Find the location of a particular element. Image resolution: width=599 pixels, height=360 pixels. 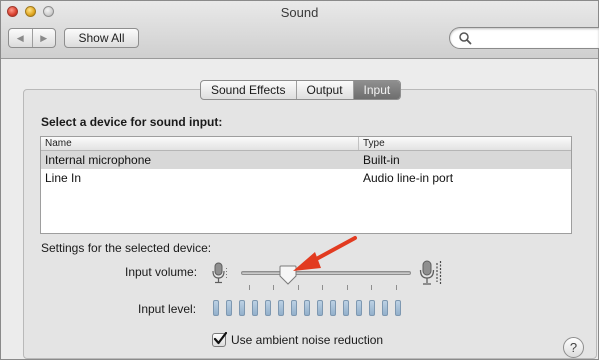

table-header: Name Type is located at coordinates (306, 144).